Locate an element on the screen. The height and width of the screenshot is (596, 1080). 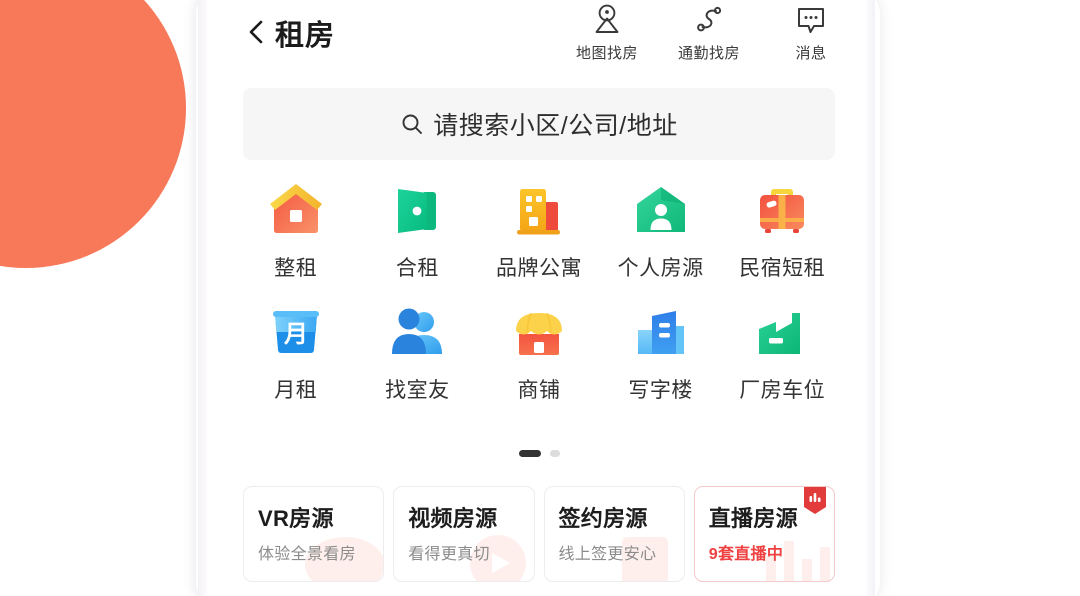
category-label: 整租 is located at coordinates (296, 268).